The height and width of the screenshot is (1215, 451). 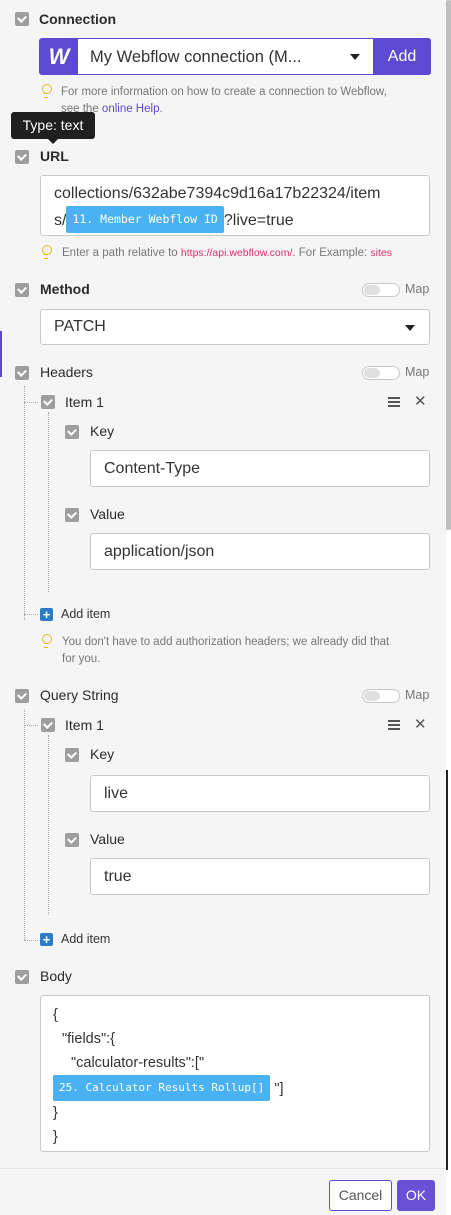 I want to click on query-value-label: Value, so click(x=107, y=839).